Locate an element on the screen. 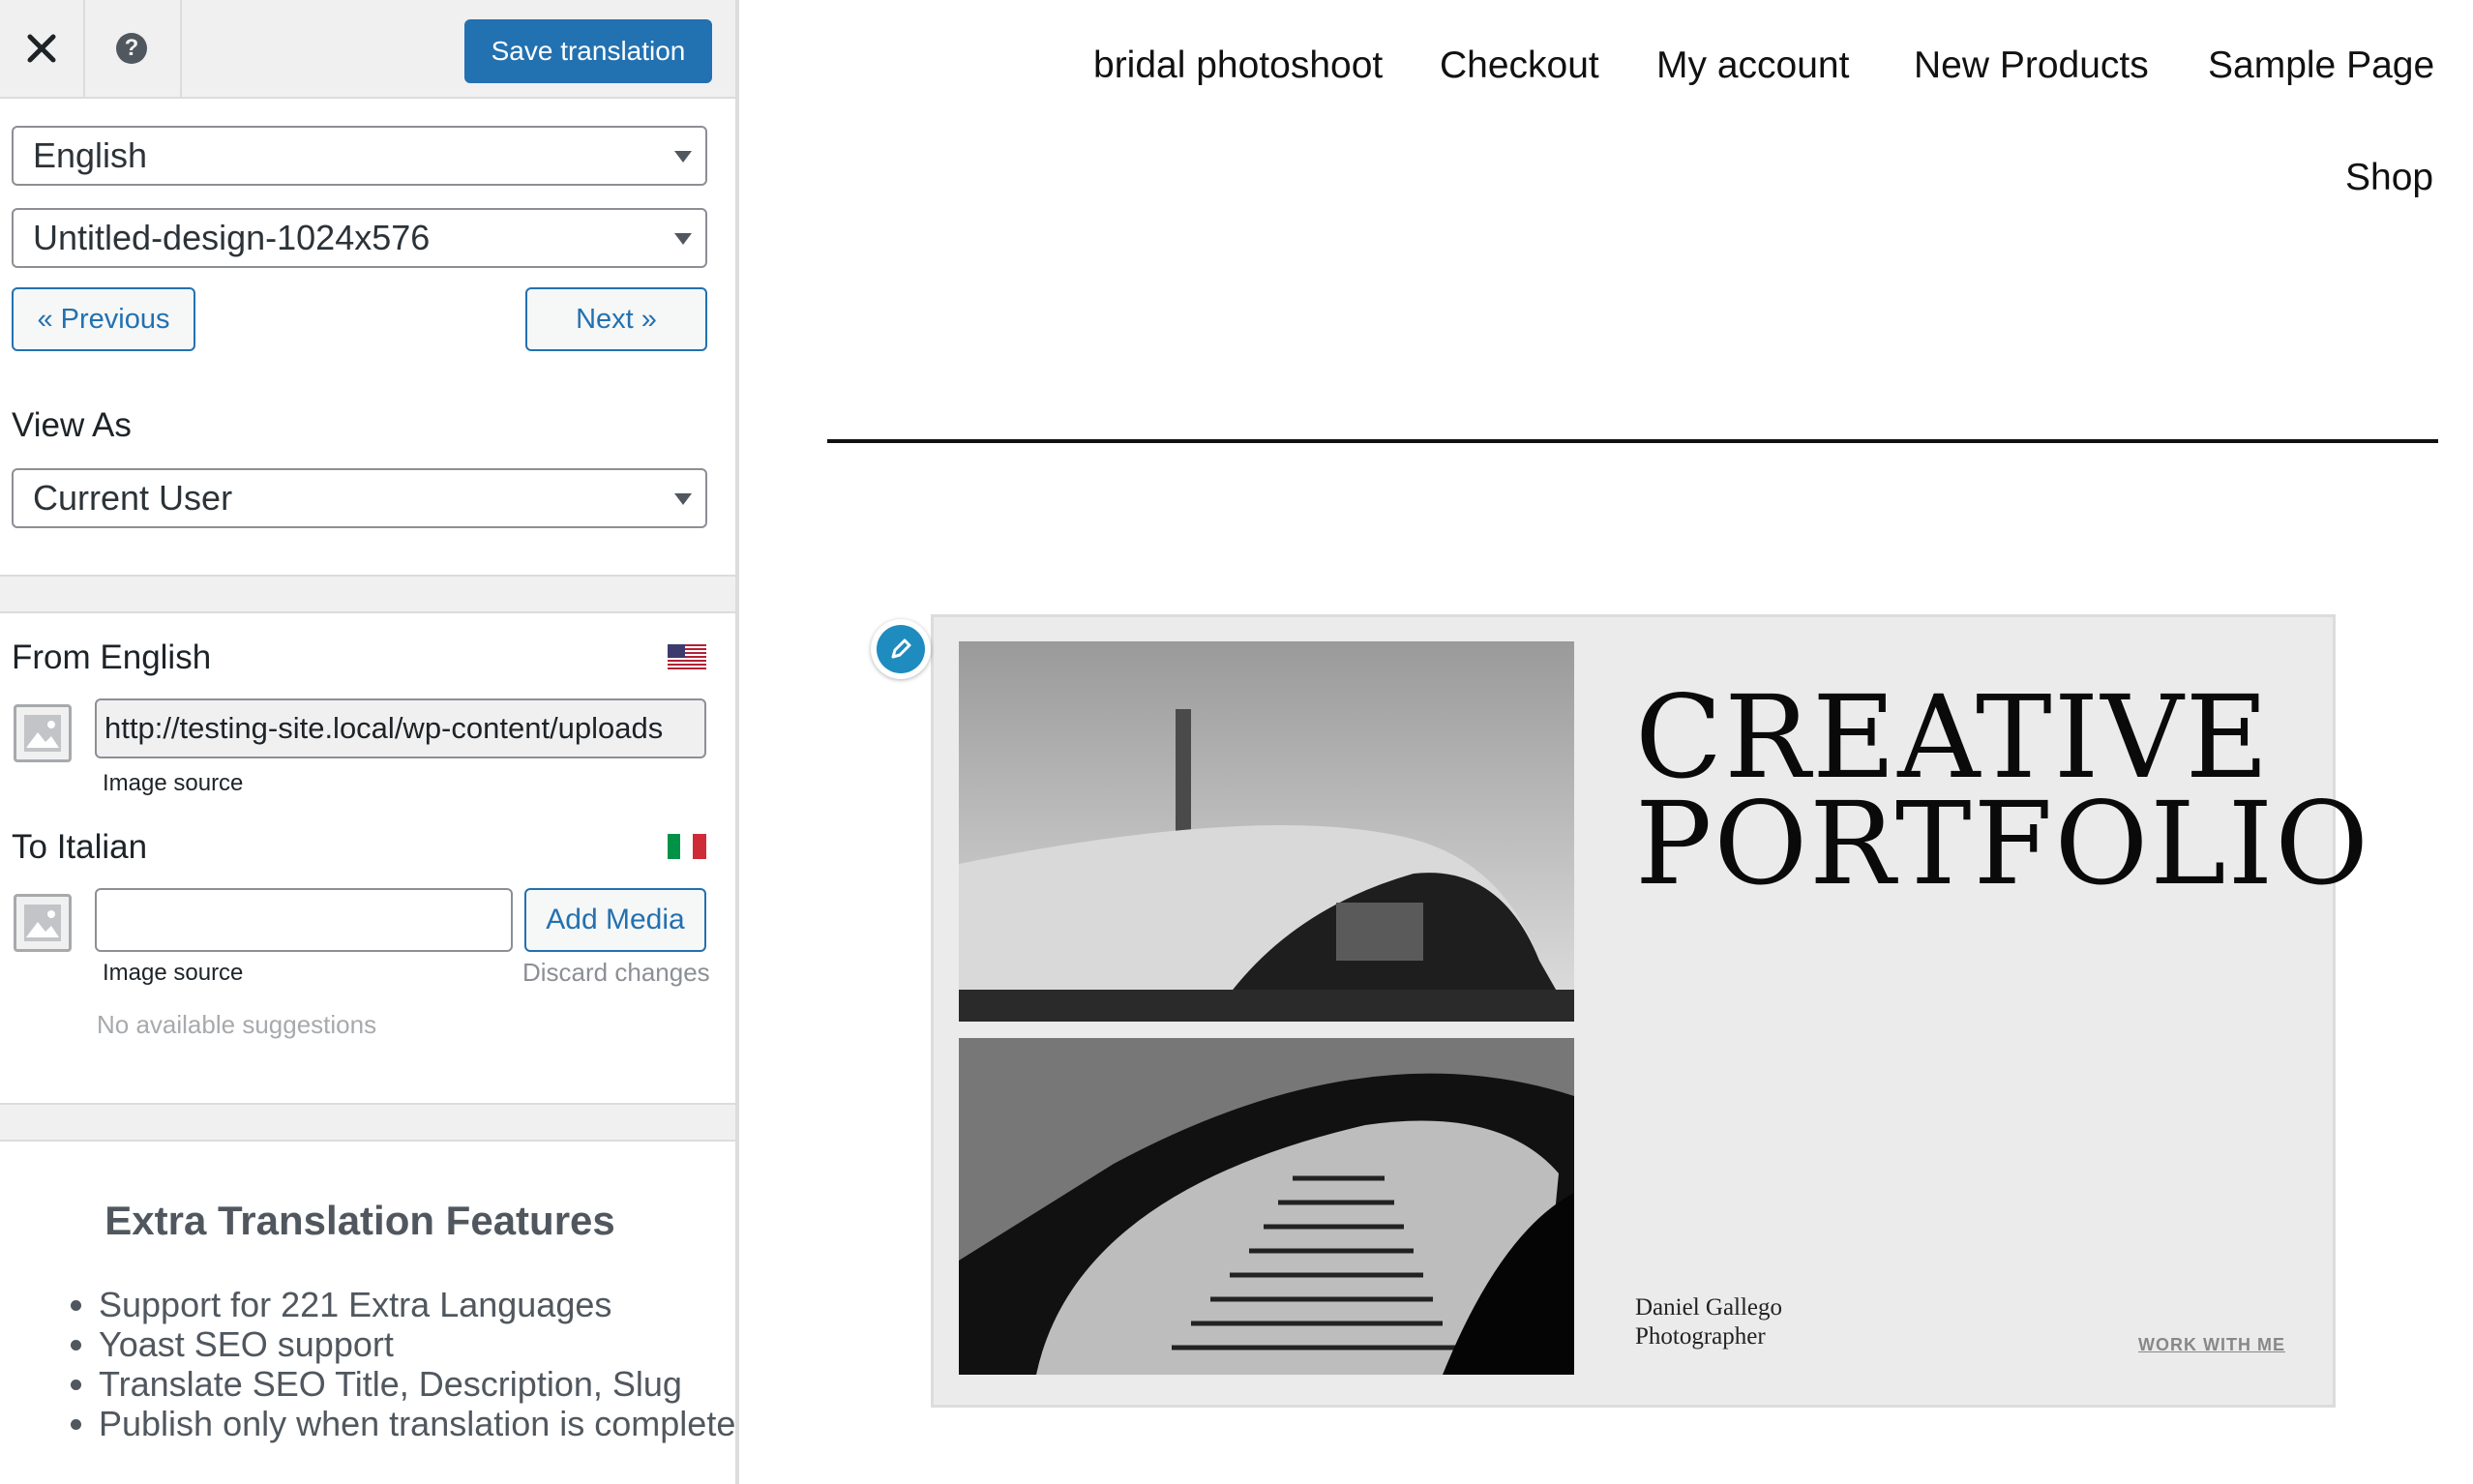  menu-item-new-products: New Products is located at coordinates (2032, 66).